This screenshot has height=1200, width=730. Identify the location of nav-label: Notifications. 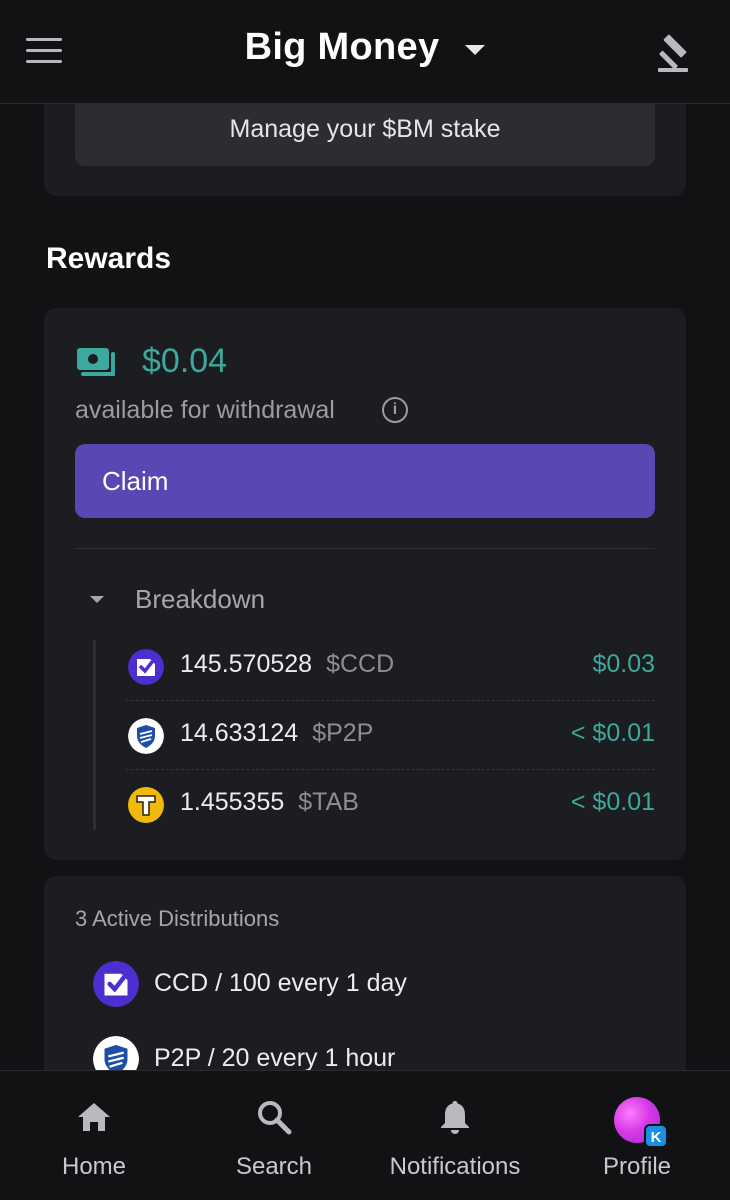
(455, 1166).